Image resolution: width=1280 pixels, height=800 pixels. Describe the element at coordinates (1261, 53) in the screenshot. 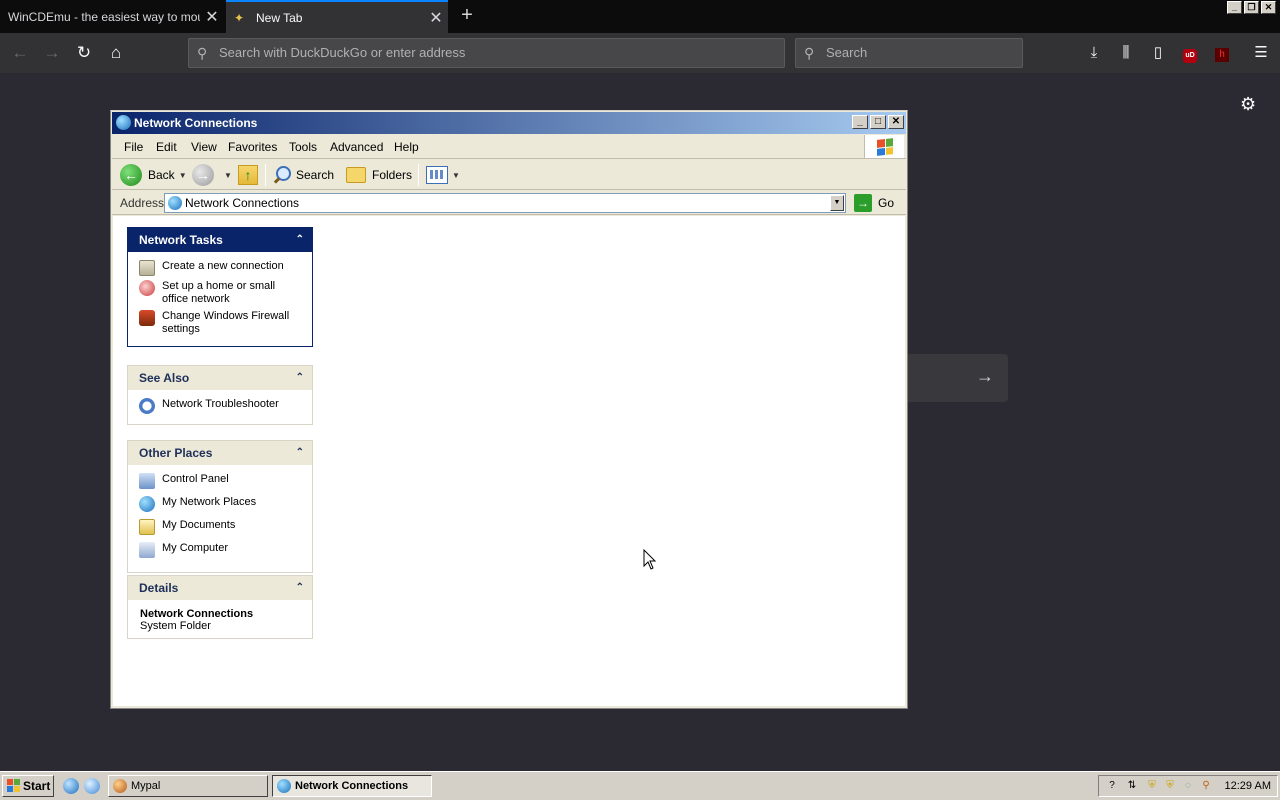

I see `hamburger-menu-icon: ☰` at that location.